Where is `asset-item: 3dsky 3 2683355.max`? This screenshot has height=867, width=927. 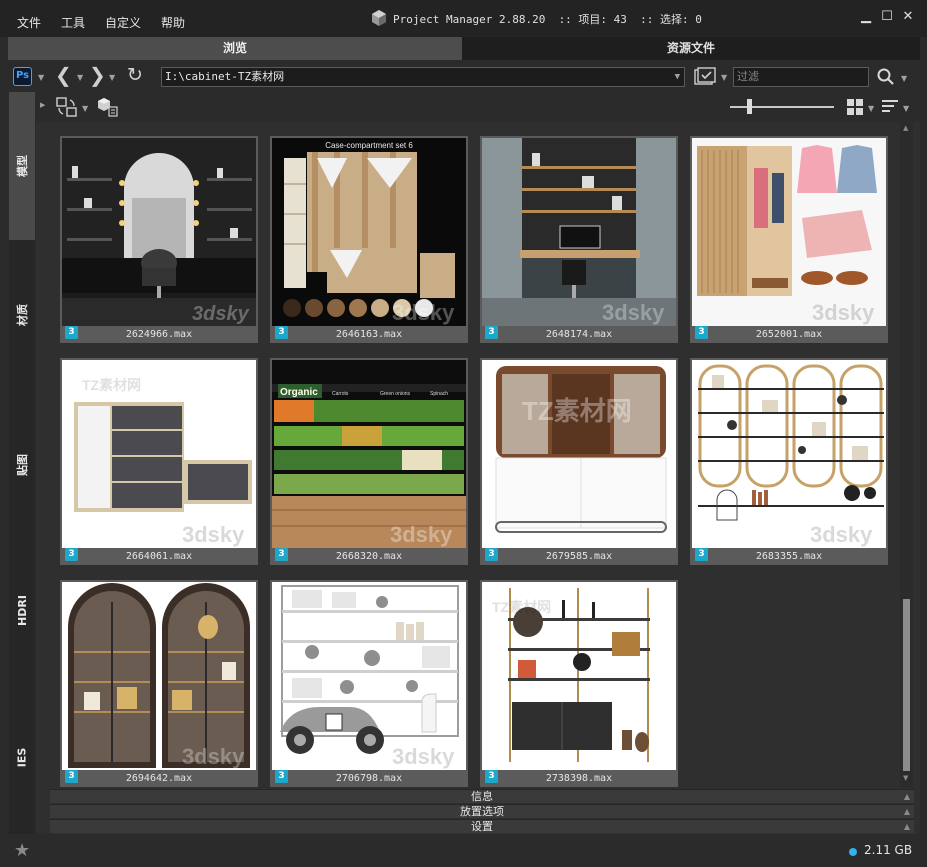
asset-item: 3dsky 3 2683355.max is located at coordinates (789, 461).